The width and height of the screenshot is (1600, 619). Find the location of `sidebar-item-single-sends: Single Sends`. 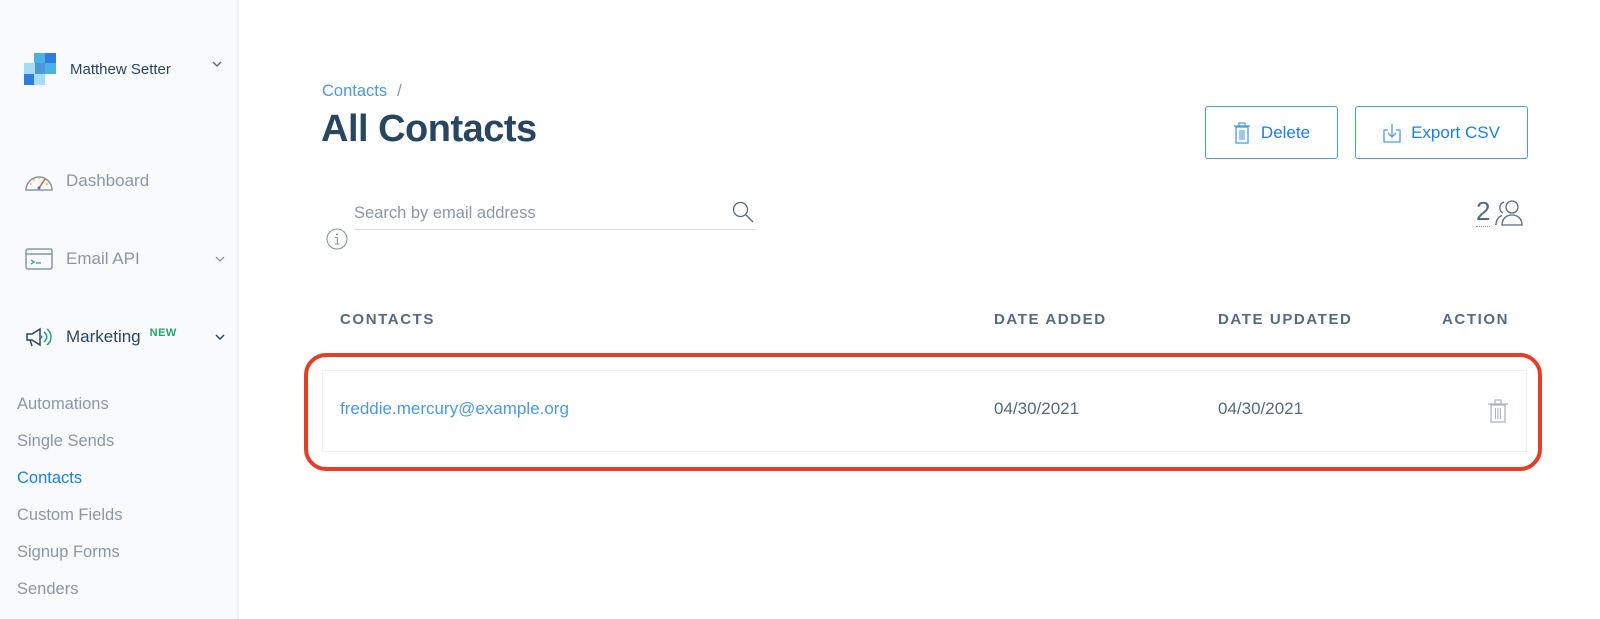

sidebar-item-single-sends: Single Sends is located at coordinates (65, 441).